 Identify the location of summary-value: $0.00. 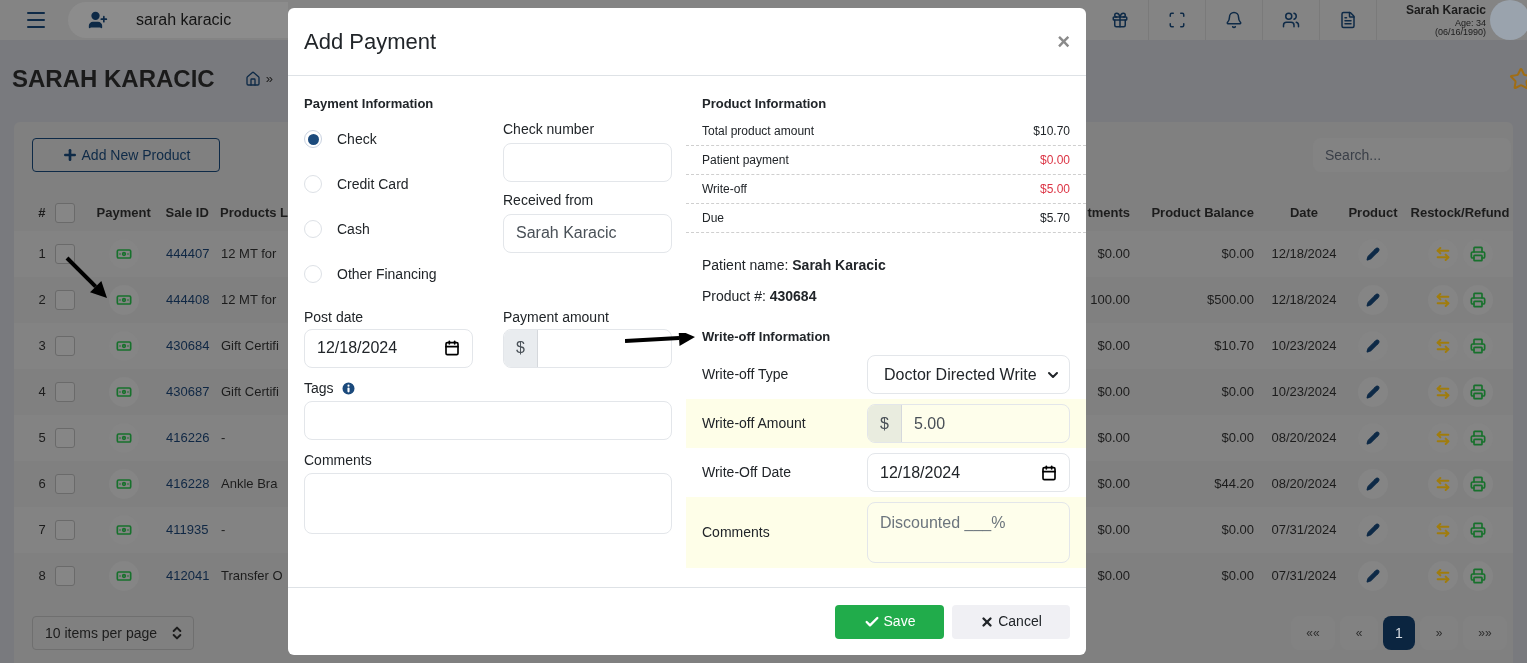
(1054, 160).